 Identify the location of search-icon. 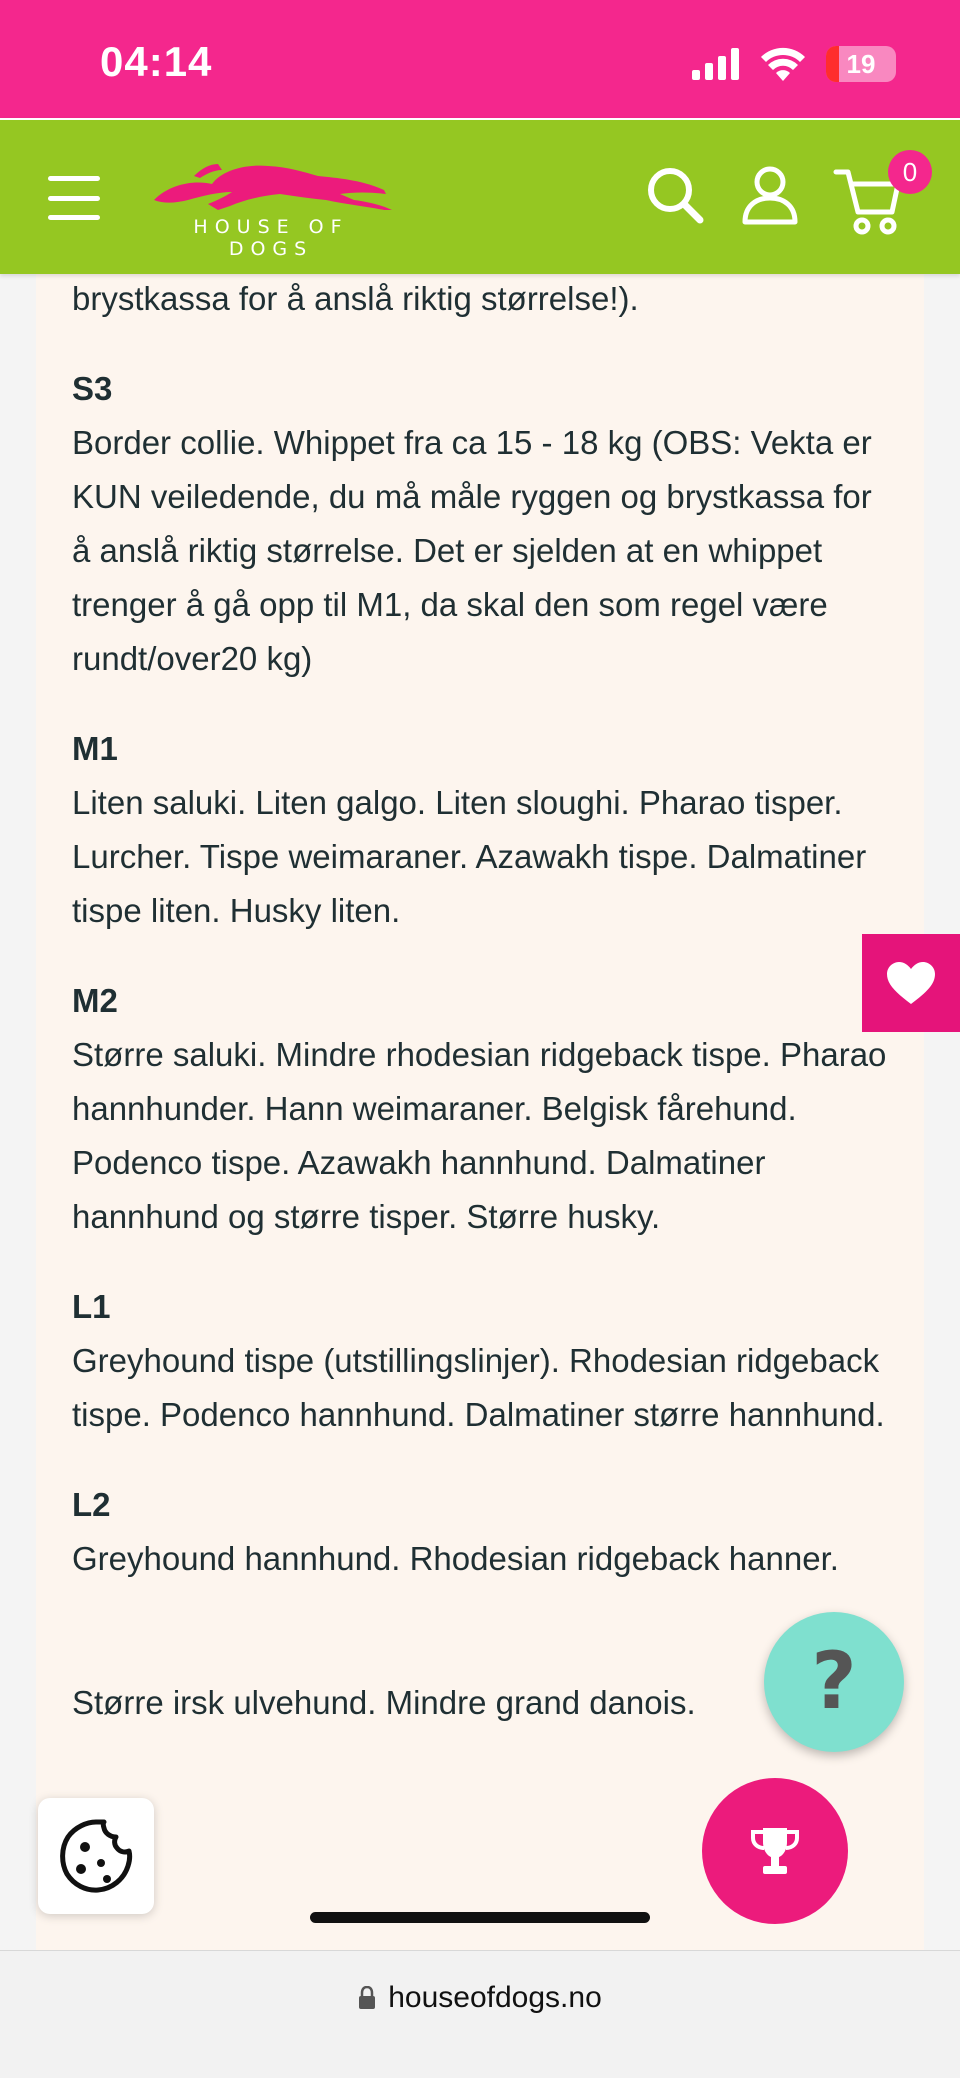
(675, 195).